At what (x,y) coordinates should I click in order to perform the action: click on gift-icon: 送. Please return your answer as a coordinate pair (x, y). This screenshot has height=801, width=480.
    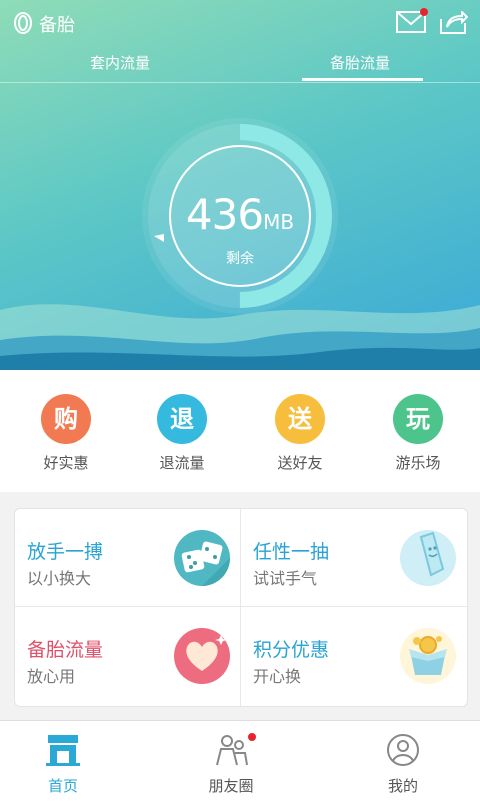
    Looking at the image, I should click on (300, 419).